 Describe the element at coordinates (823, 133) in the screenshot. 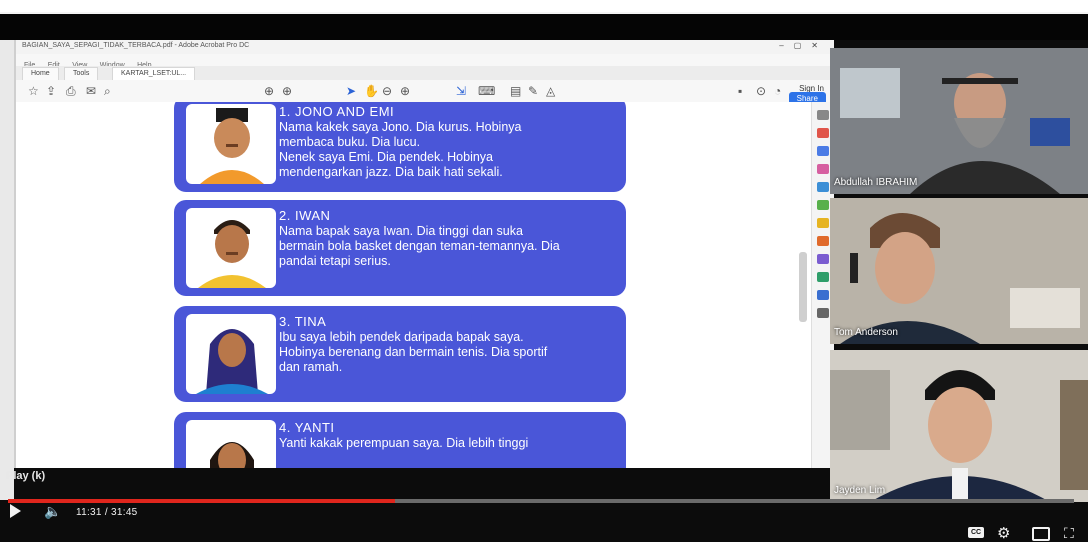

I see `export-pdf-icon` at that location.